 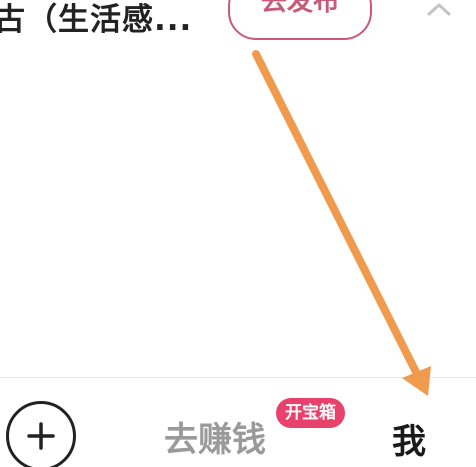 What do you see at coordinates (300, 20) in the screenshot?
I see `publish-button: 去发布` at bounding box center [300, 20].